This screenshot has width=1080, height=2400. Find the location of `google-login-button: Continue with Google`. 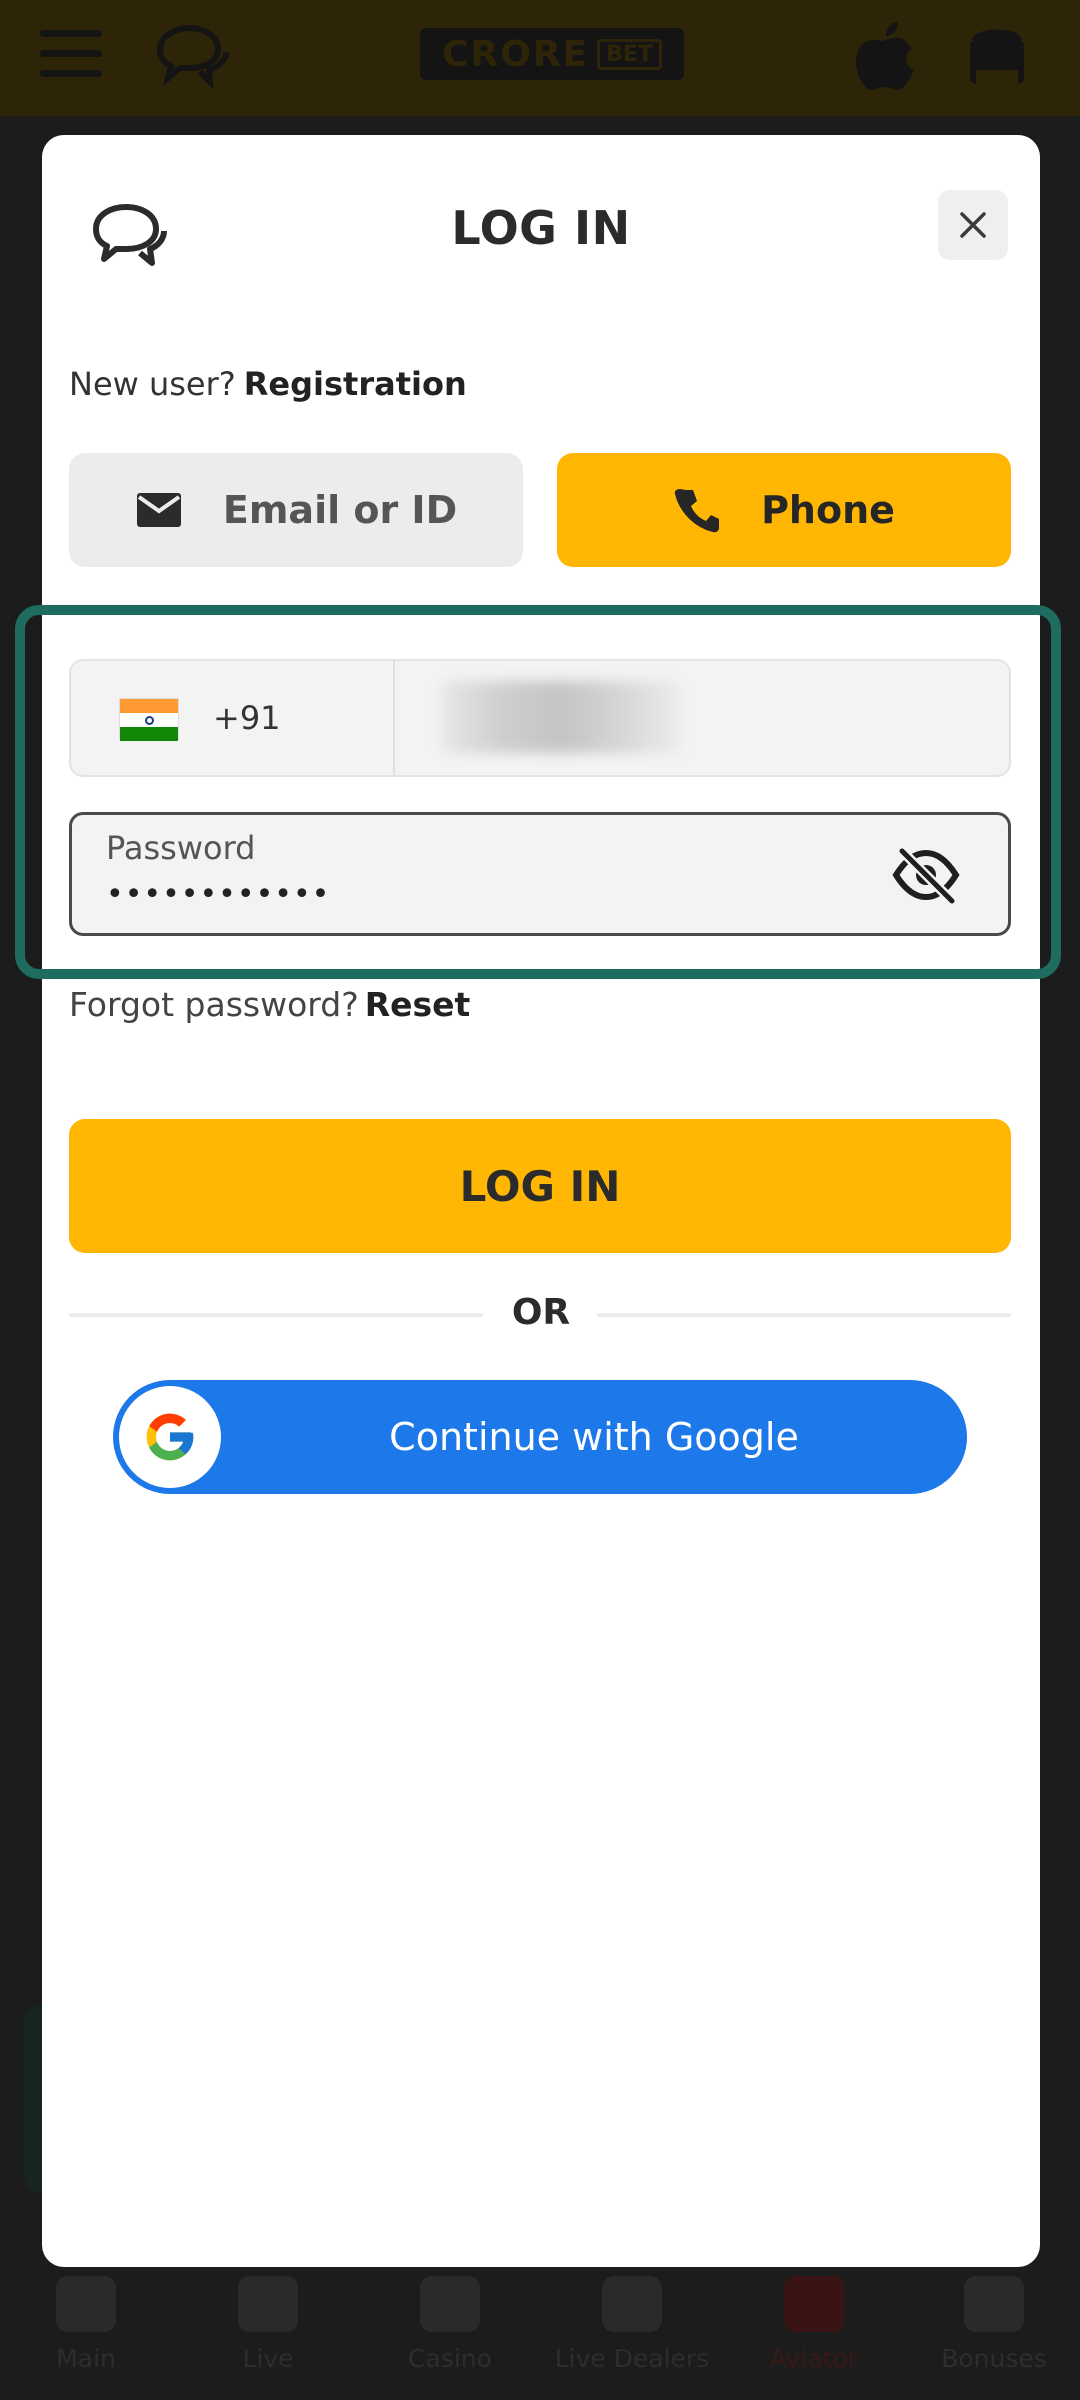

google-login-button: Continue with Google is located at coordinates (540, 1437).